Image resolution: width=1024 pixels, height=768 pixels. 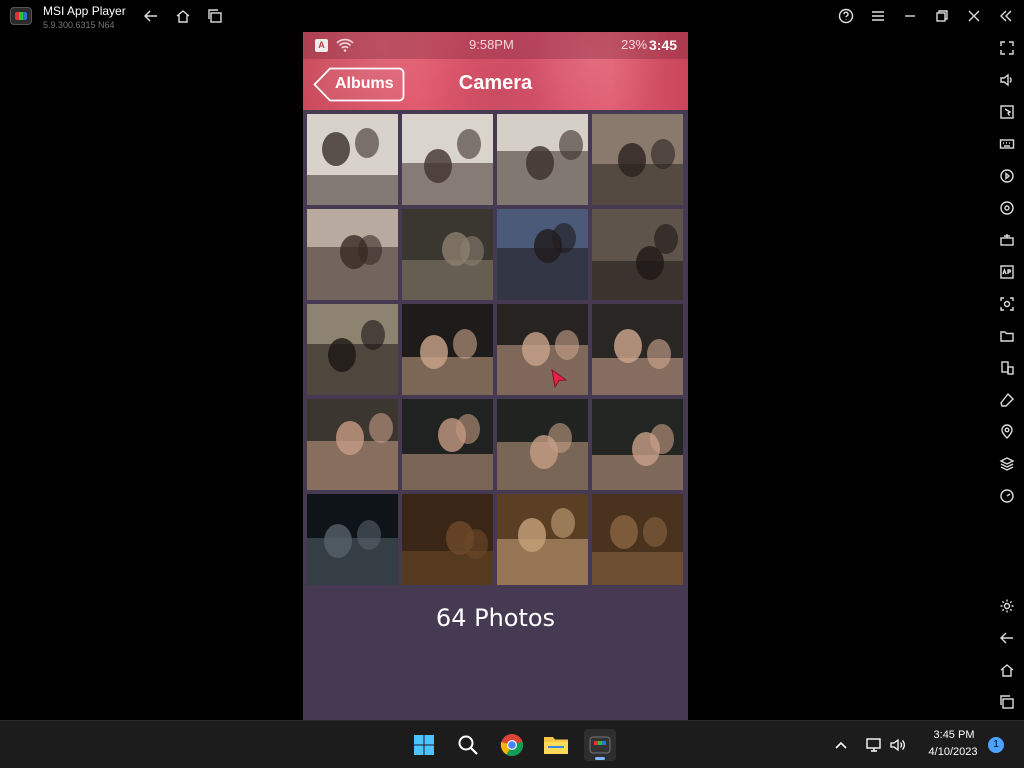 What do you see at coordinates (1007, 208) in the screenshot?
I see `macro-icon` at bounding box center [1007, 208].